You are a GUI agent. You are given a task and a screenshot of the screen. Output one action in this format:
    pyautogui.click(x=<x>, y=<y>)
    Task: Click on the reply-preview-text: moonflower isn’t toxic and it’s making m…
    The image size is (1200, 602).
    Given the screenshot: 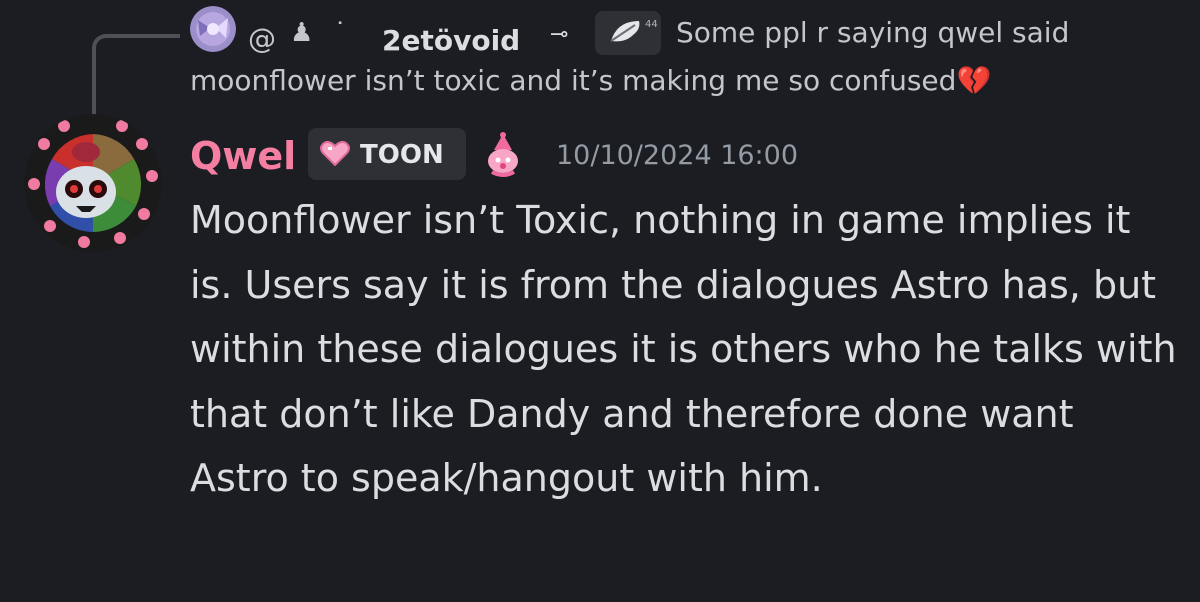 What is the action you would take?
    pyautogui.click(x=573, y=80)
    